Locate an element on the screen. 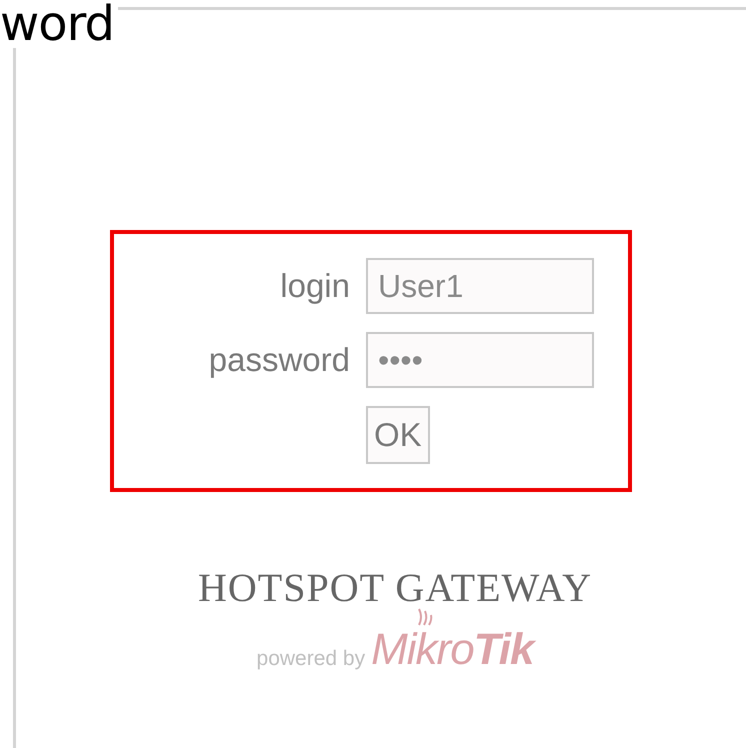 This screenshot has height=748, width=746. field-label: login is located at coordinates (314, 286).